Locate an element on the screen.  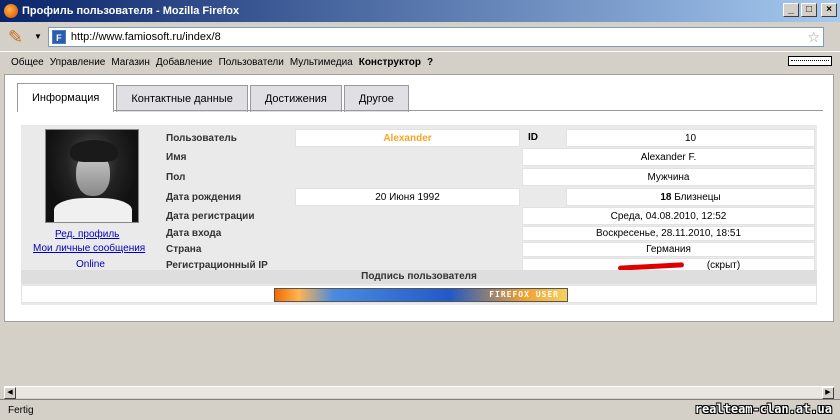
window-controls: _ □ × is located at coordinates (810, 10).